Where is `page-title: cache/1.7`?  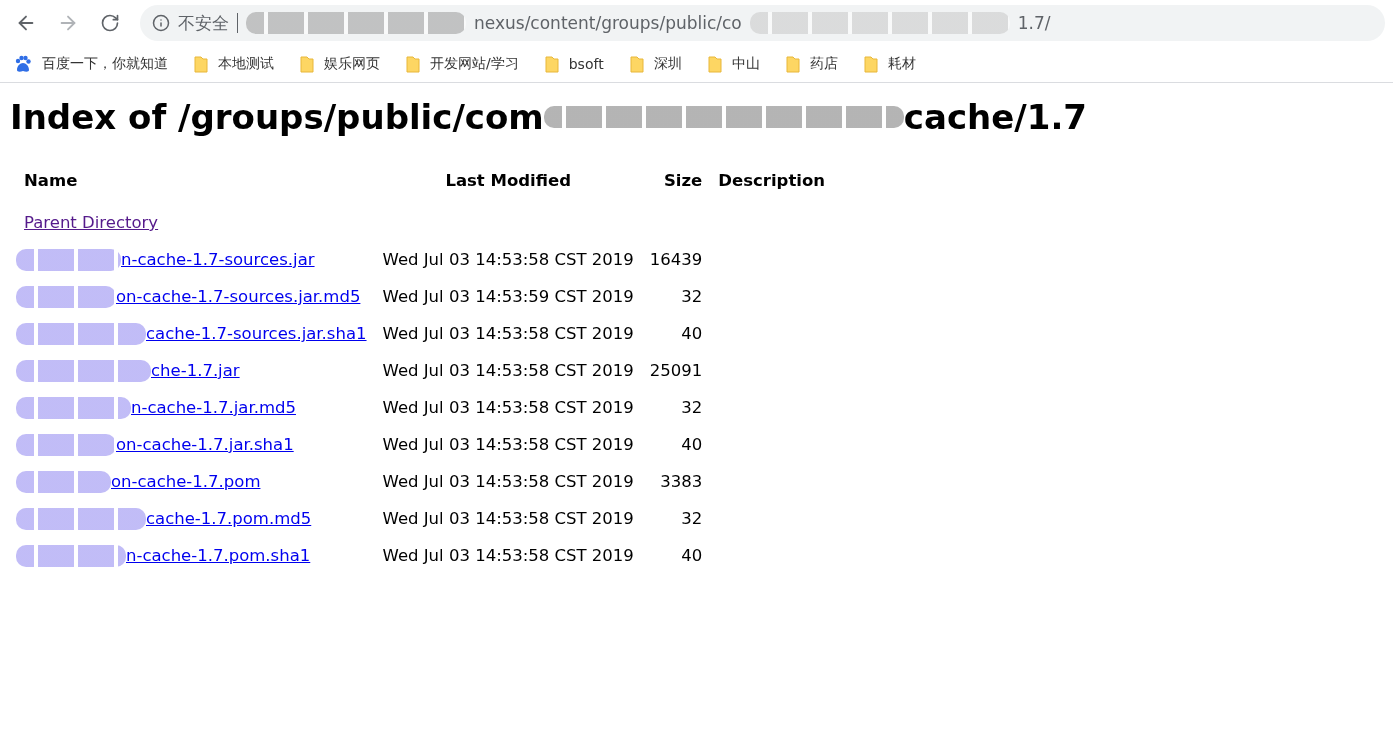 page-title: cache/1.7 is located at coordinates (995, 117).